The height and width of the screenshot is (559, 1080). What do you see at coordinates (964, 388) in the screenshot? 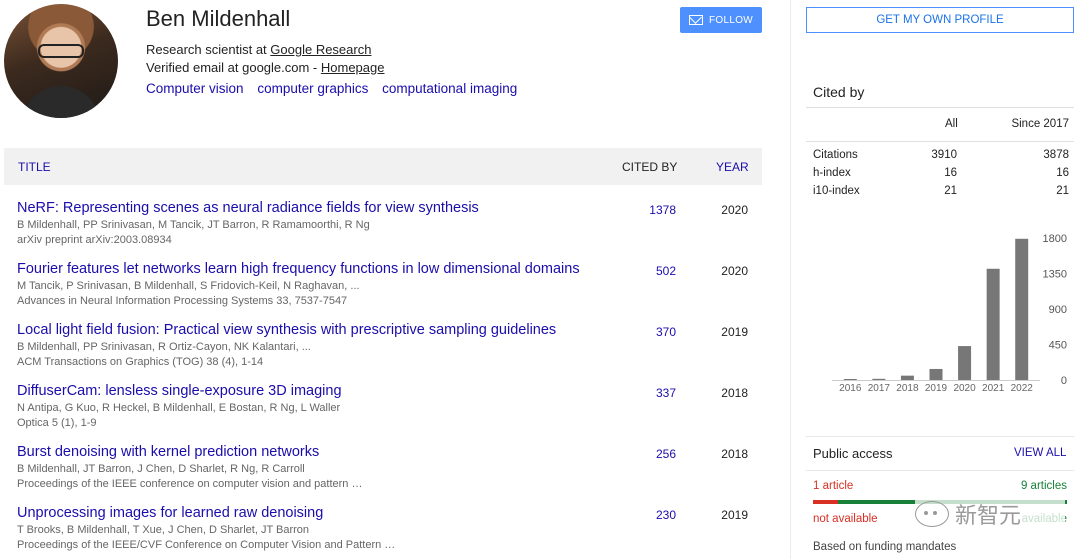
I see `x-tick-label: 2020` at bounding box center [964, 388].